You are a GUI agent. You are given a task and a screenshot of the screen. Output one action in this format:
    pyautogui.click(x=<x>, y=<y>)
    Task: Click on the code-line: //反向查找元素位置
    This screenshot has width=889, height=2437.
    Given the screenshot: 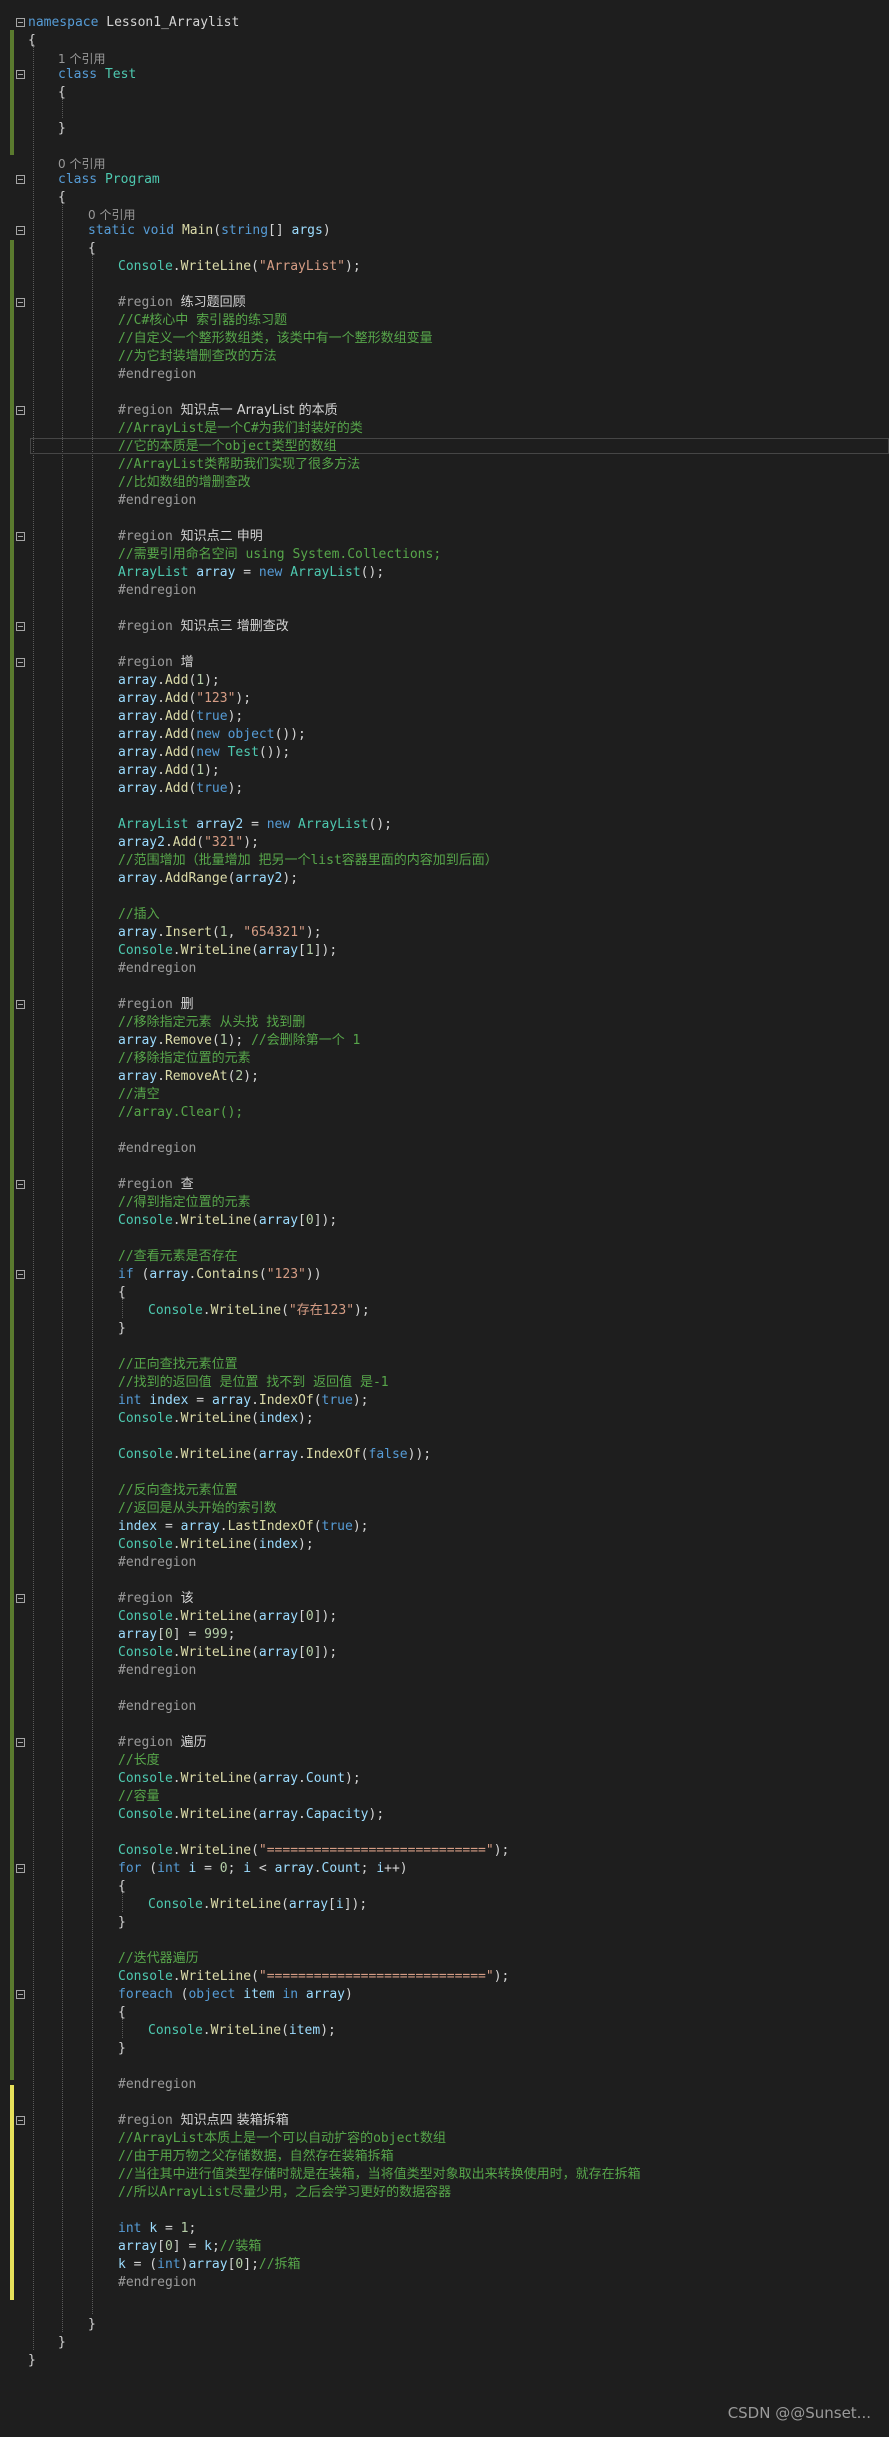 What is the action you would take?
    pyautogui.click(x=178, y=1491)
    